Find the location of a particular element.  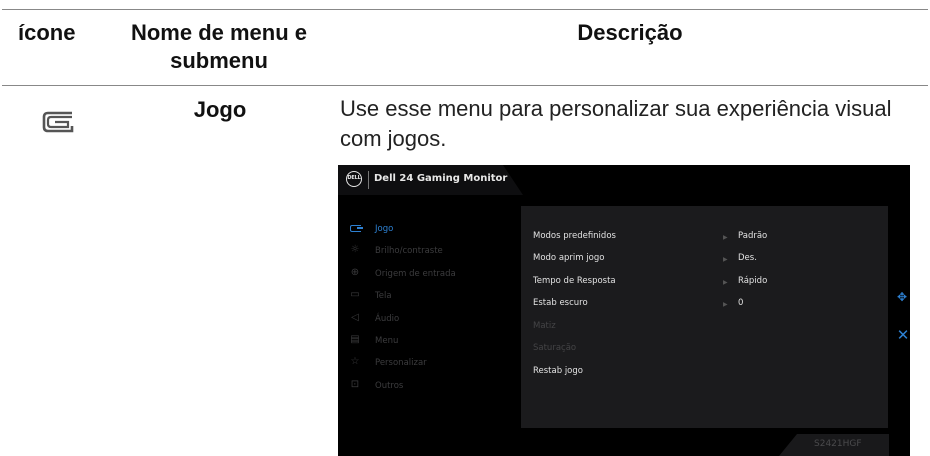

submenu-value-estab-escuro: 0 is located at coordinates (741, 303).